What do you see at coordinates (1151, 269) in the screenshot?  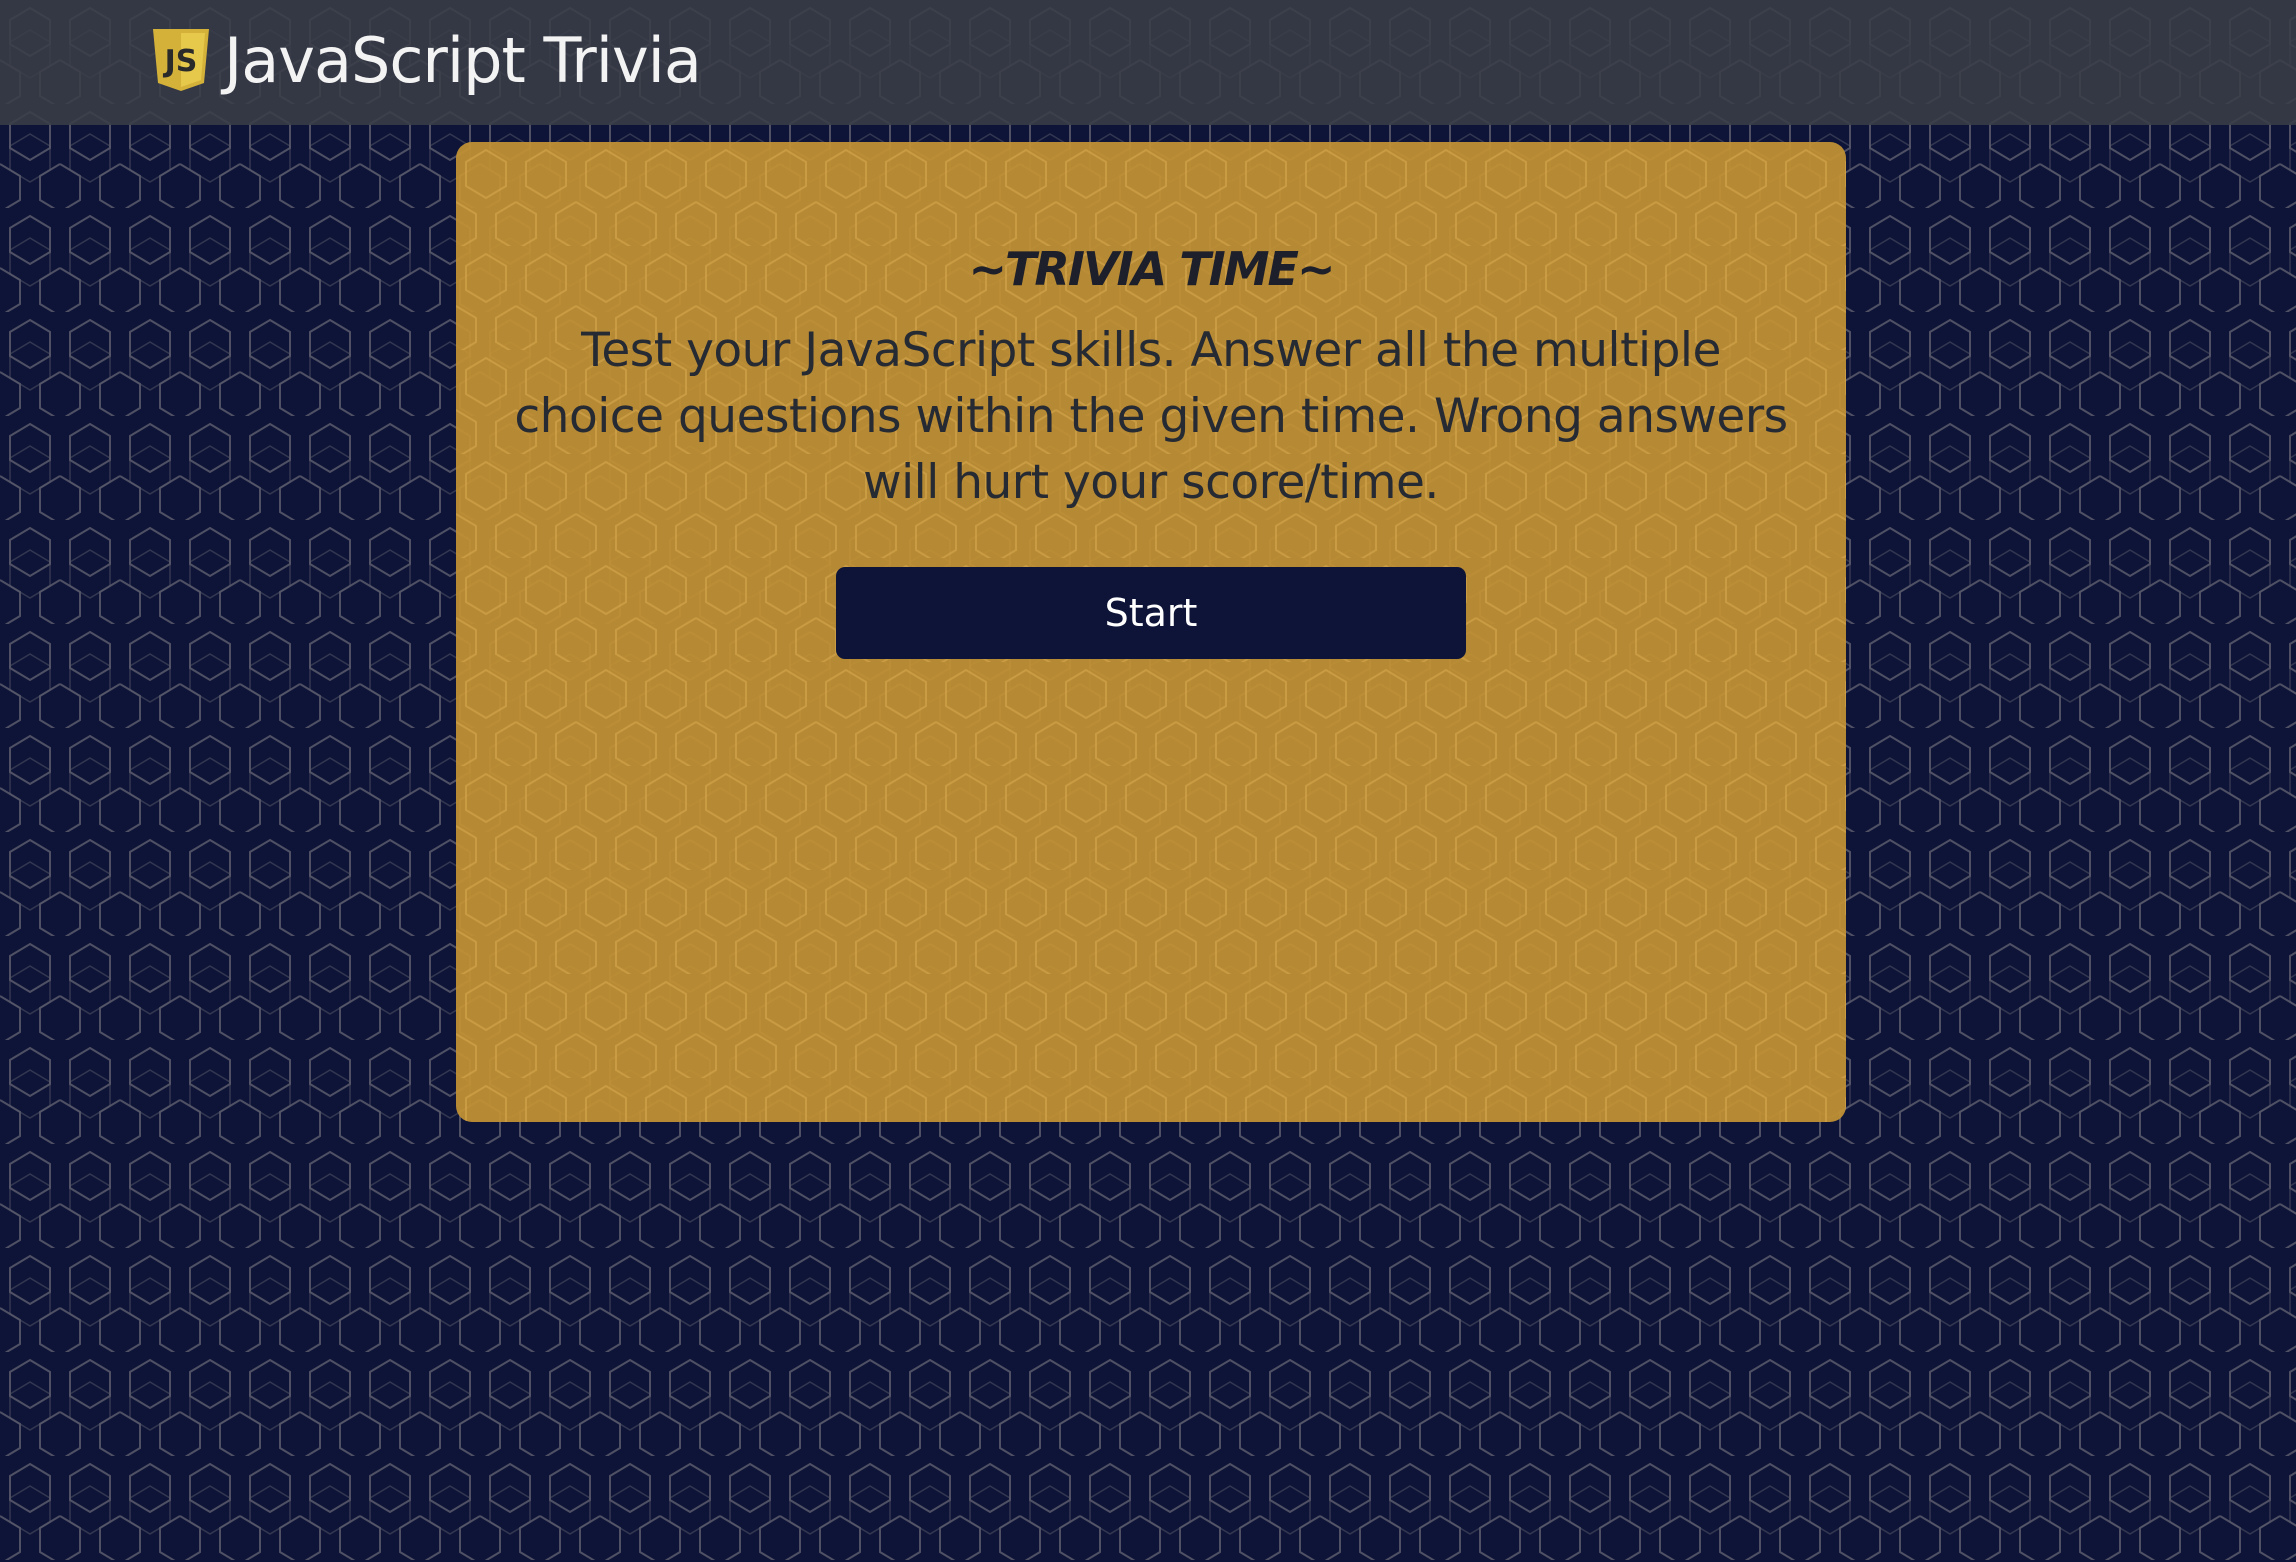 I see `card-title: ~TRIVIA TIME~` at bounding box center [1151, 269].